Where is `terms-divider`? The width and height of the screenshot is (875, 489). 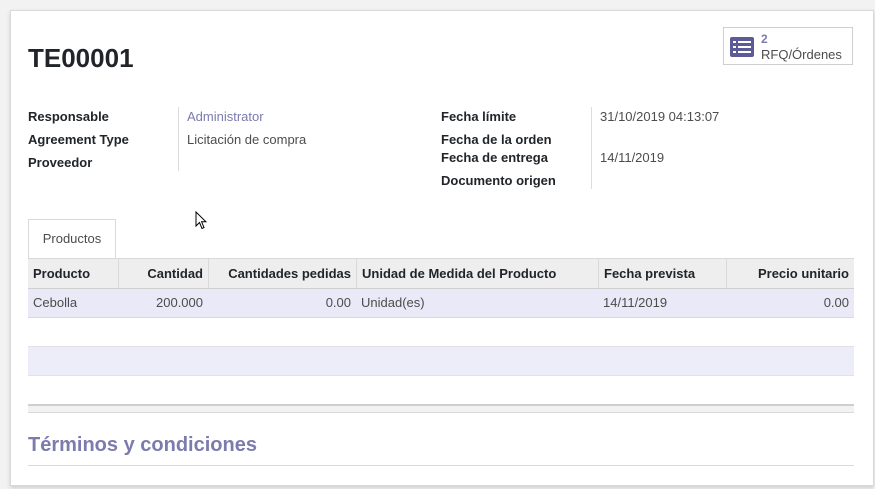
terms-divider is located at coordinates (441, 465).